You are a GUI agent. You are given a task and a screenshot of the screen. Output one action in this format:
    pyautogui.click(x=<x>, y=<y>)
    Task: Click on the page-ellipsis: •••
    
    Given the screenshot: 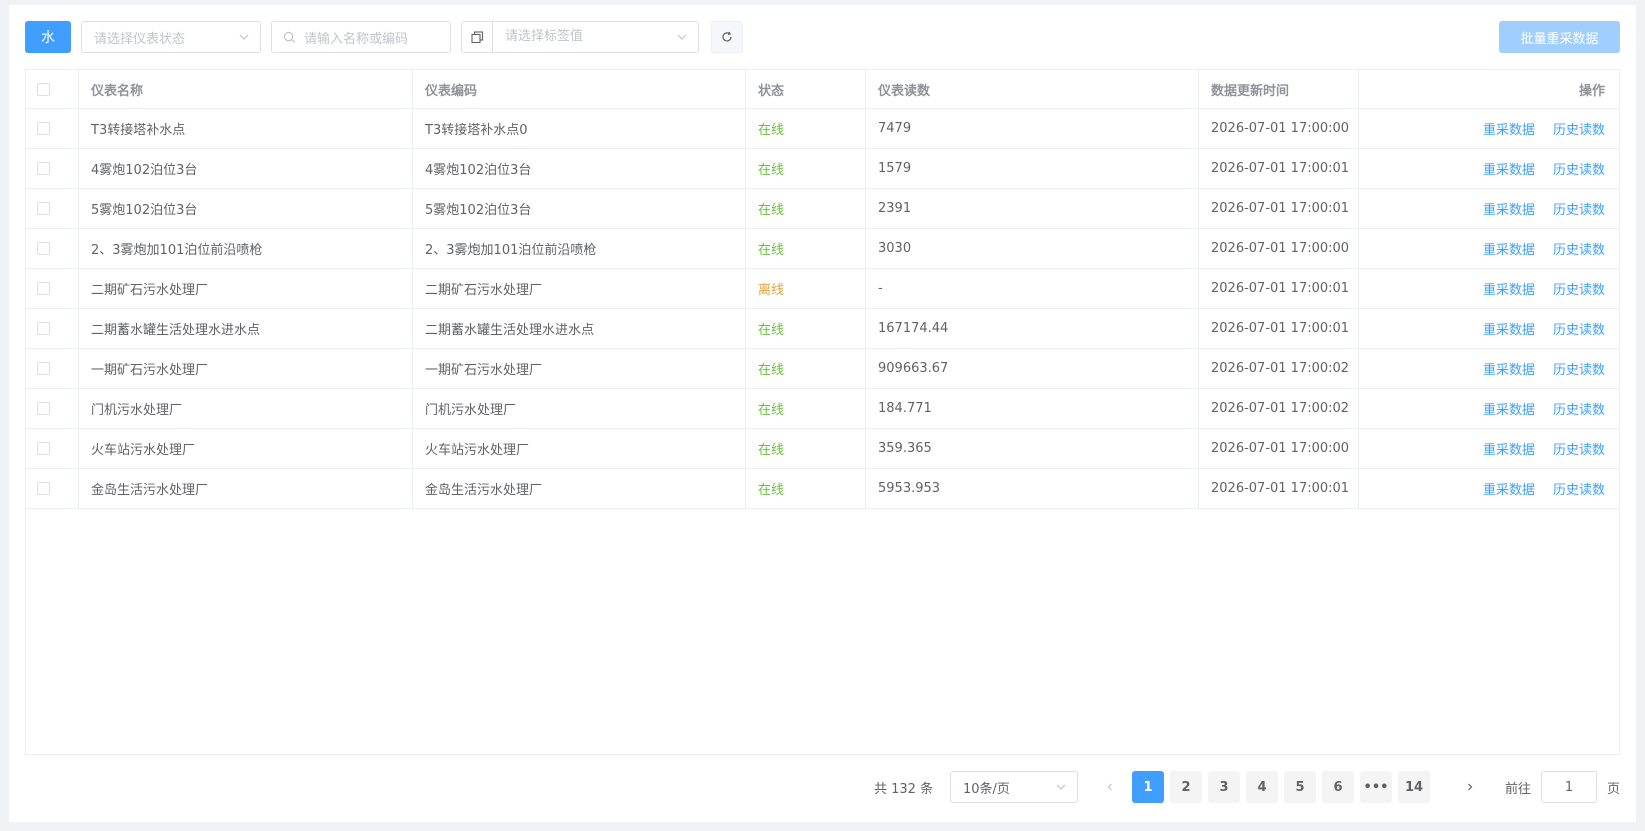 What is the action you would take?
    pyautogui.click(x=1376, y=787)
    